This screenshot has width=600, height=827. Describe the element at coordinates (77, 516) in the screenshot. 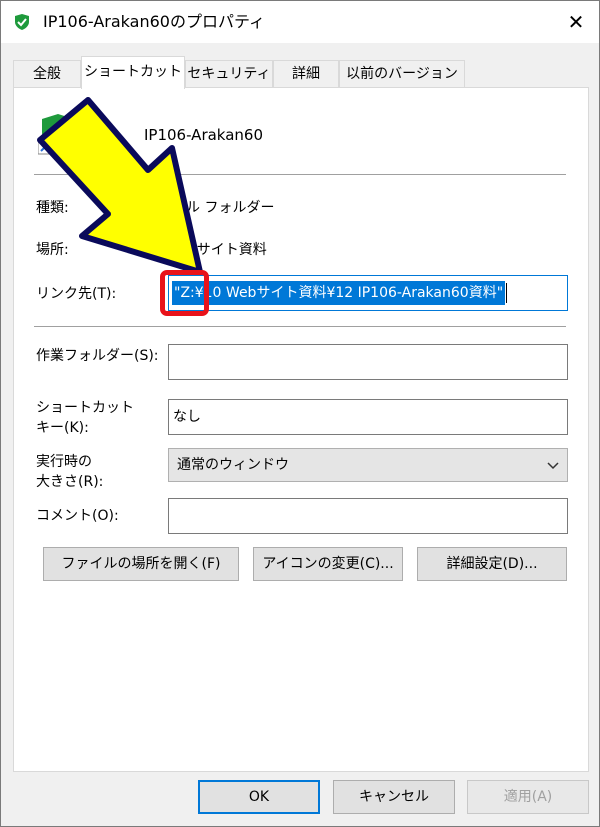

I see `comment-label: コメント(O):` at that location.